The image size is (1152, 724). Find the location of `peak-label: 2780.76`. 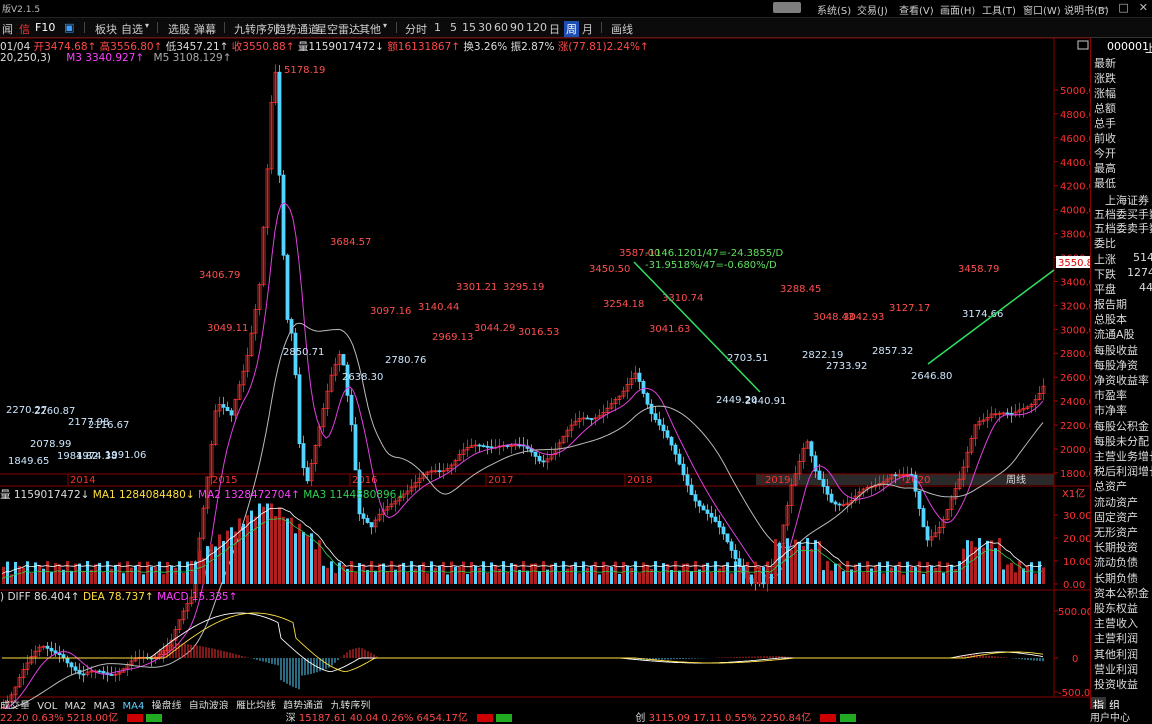

peak-label: 2780.76 is located at coordinates (405, 360).